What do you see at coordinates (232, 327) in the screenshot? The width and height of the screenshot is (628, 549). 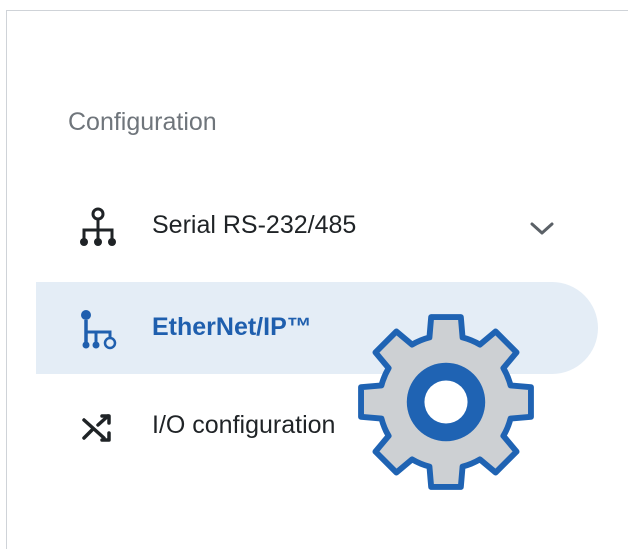 I see `sidebar-item-label: EtherNet/IP™` at bounding box center [232, 327].